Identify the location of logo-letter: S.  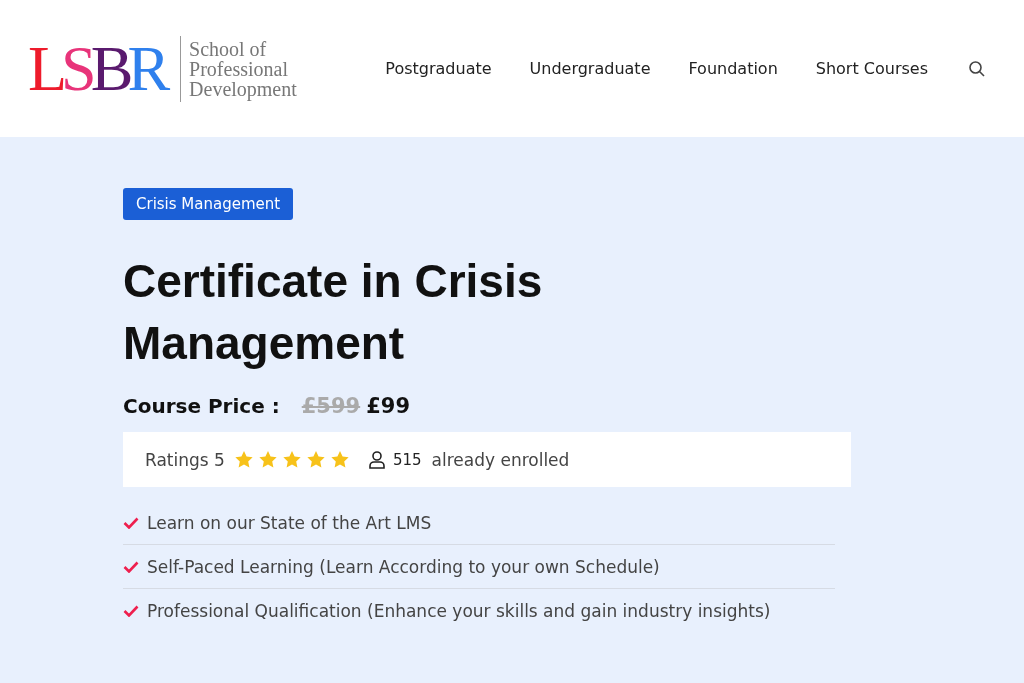
(76, 68).